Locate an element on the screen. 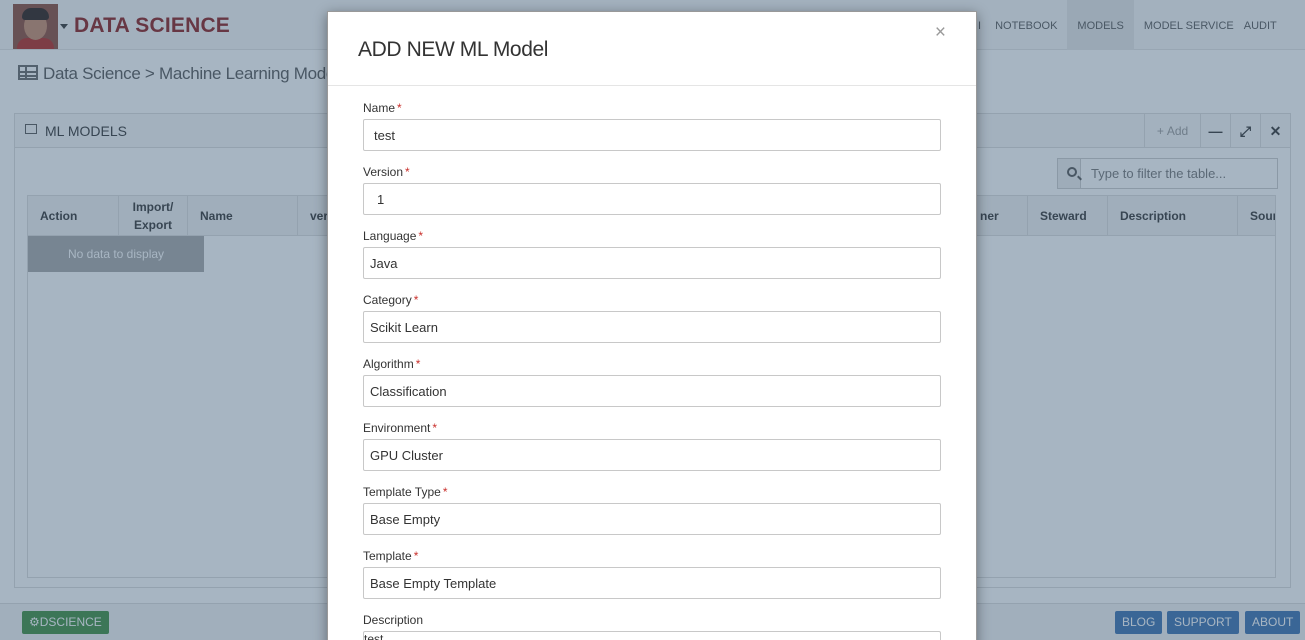  template-label: Template * is located at coordinates (391, 556).